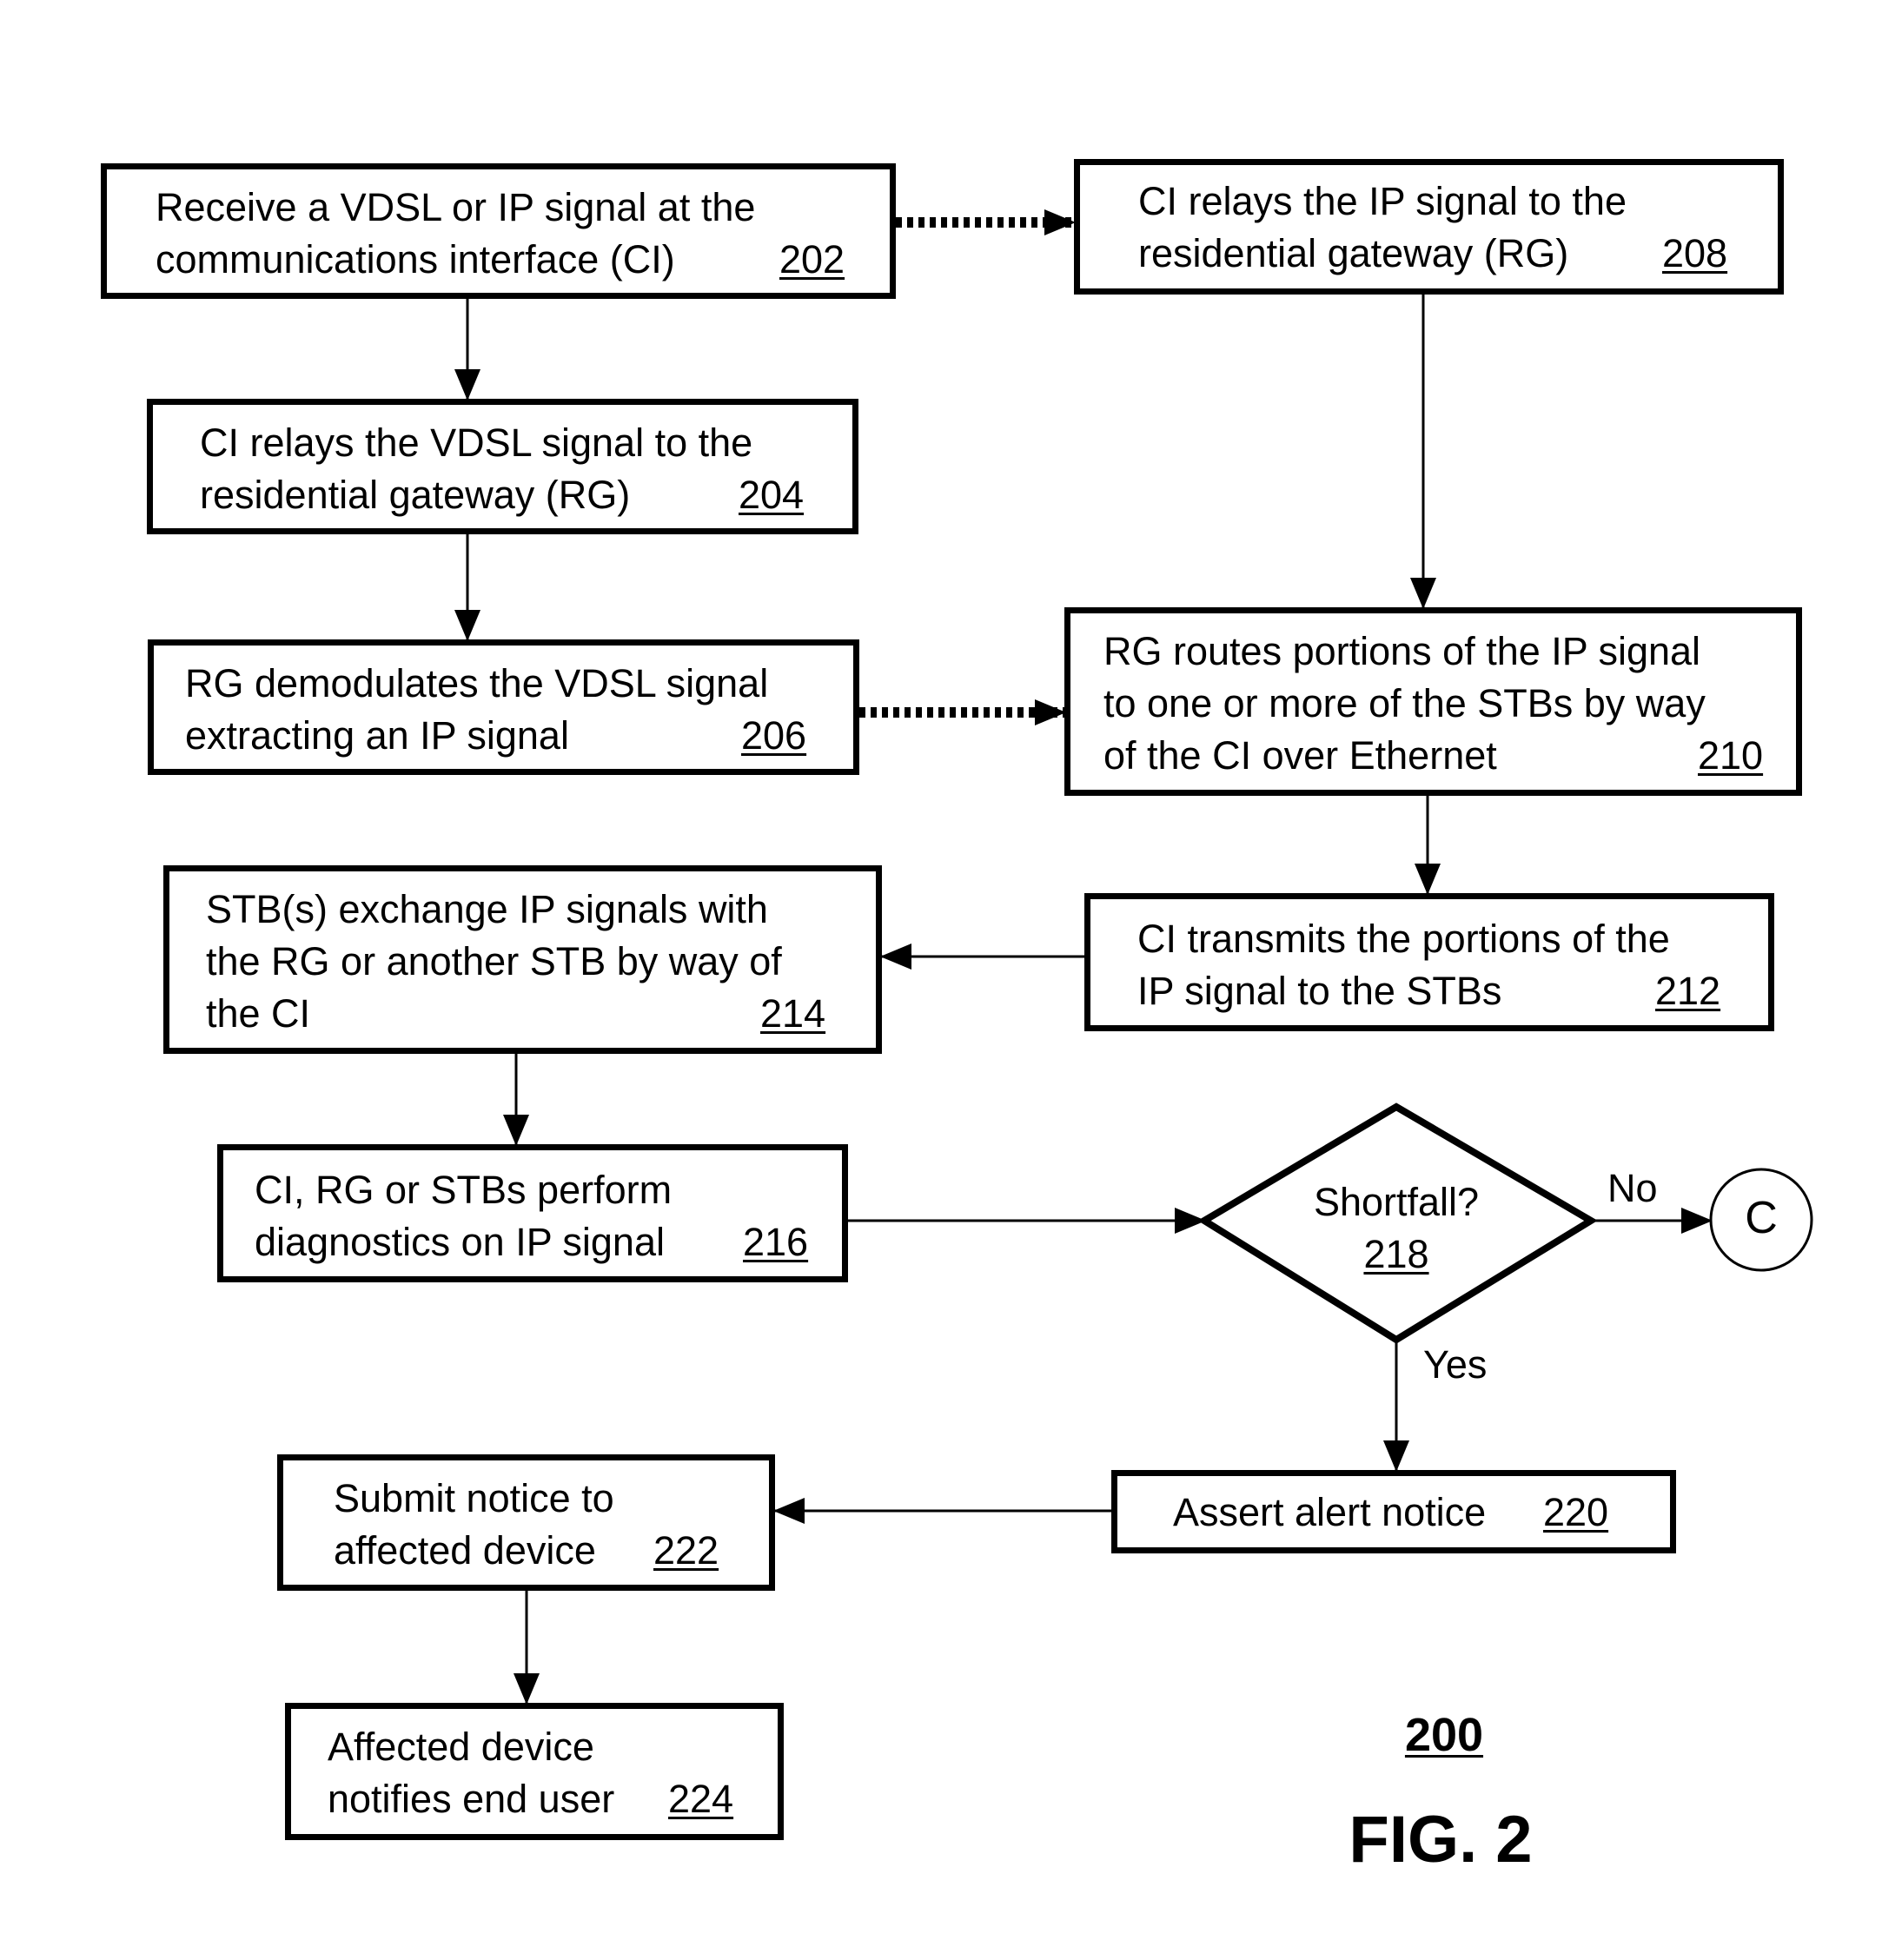  I want to click on step-216-line-1: CI, RG or STBs perform, so click(464, 1190).